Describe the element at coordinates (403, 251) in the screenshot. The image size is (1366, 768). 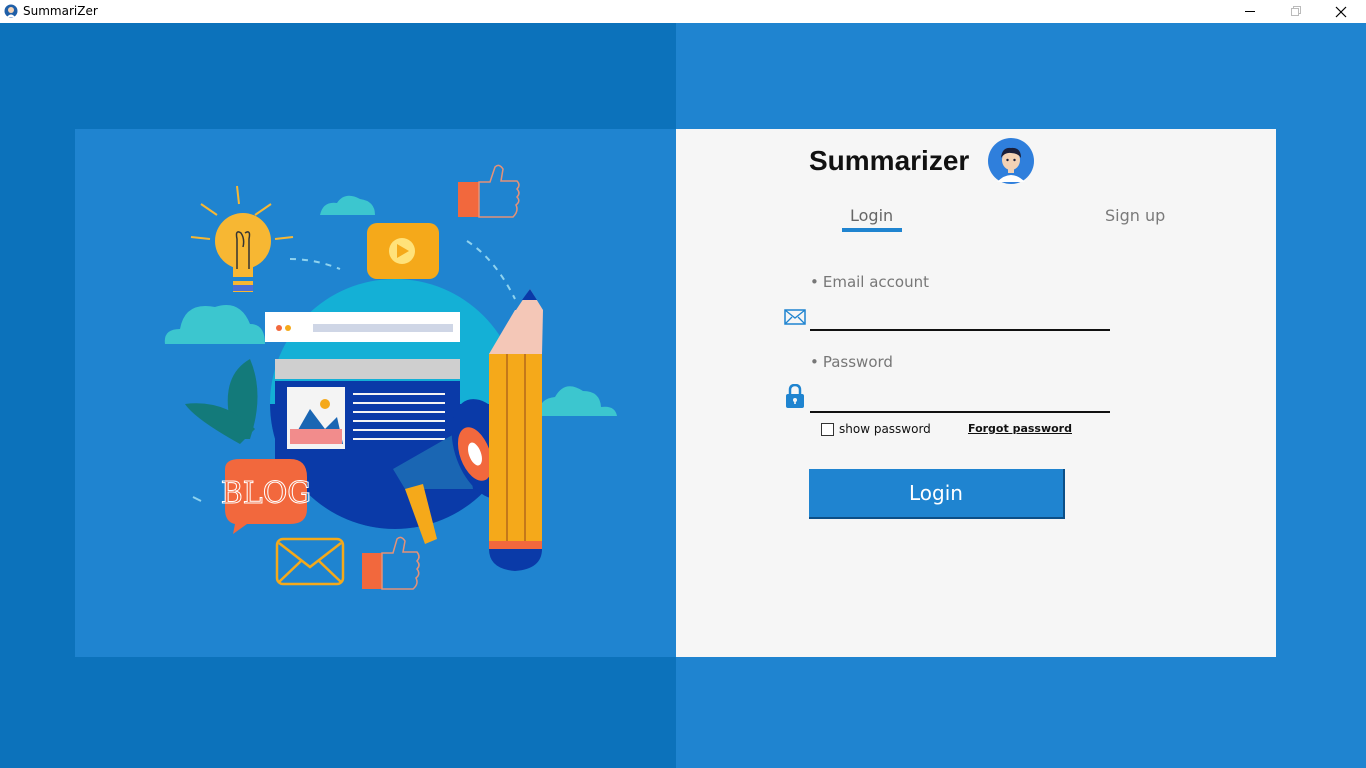
I see `video-play-icon` at that location.